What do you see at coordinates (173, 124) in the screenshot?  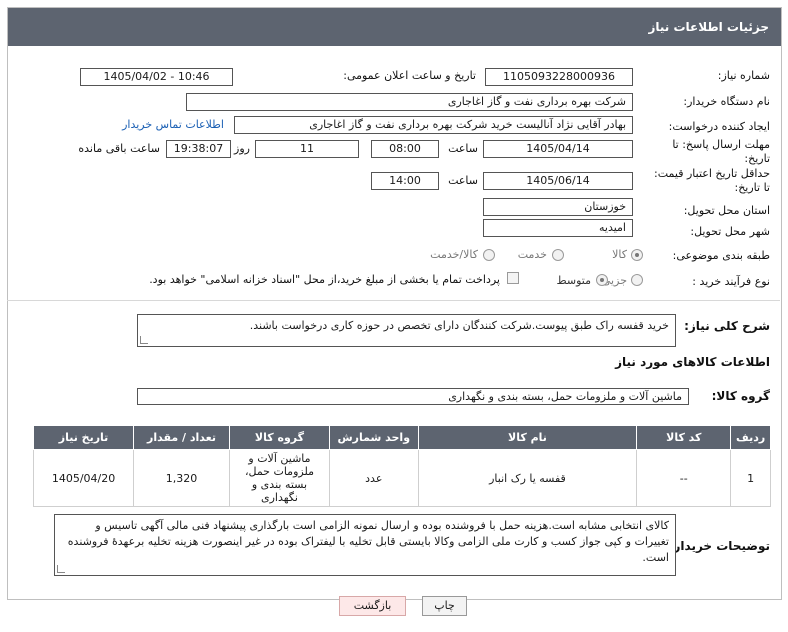 I see `buyer-contact-link: اطلاعات تماس خریدار` at bounding box center [173, 124].